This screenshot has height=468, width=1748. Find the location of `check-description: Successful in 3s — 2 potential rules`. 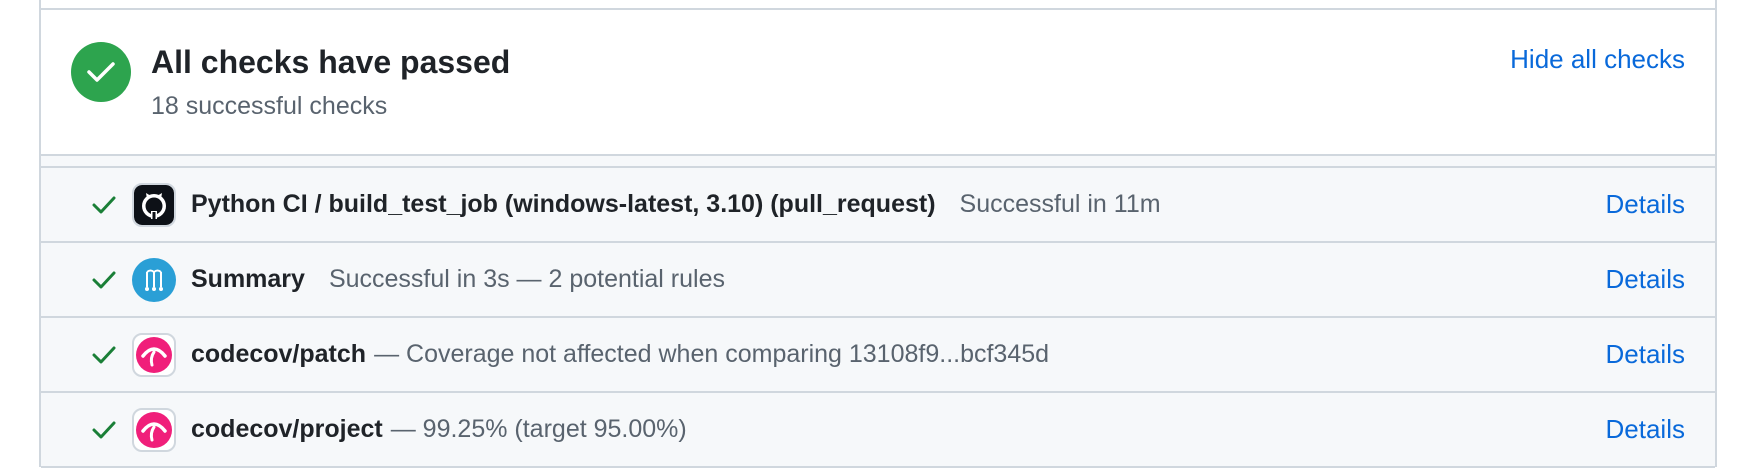

check-description: Successful in 3s — 2 potential rules is located at coordinates (526, 279).